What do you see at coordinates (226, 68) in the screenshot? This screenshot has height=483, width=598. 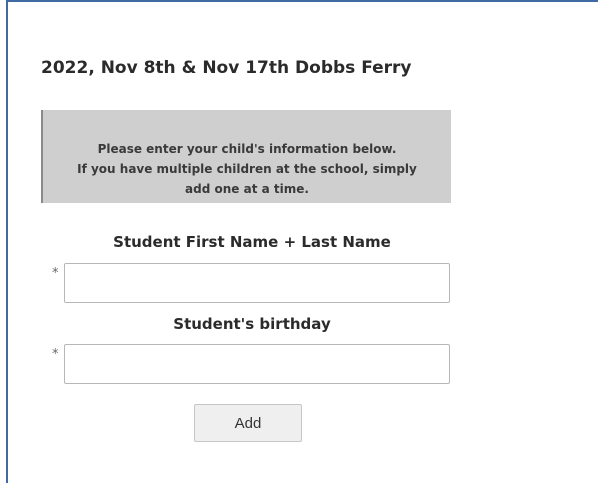 I see `page-title: 2022, Nov 8th & Nov 17th Dobbs Ferry` at bounding box center [226, 68].